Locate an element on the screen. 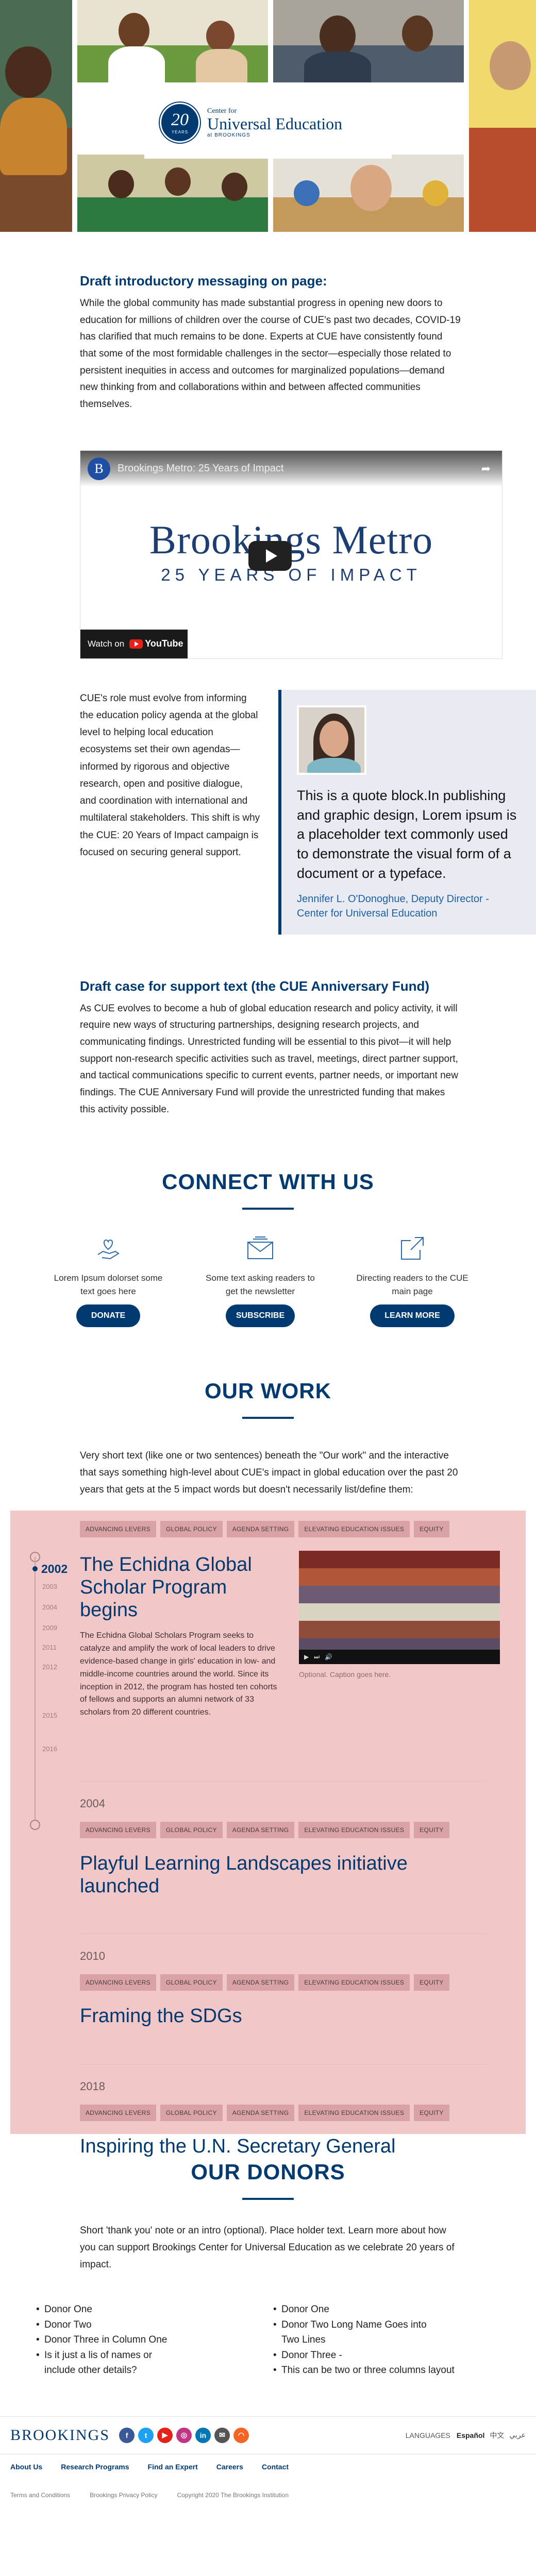 The width and height of the screenshot is (536, 2576). timeline-active-year: 2002 is located at coordinates (54, 1569).